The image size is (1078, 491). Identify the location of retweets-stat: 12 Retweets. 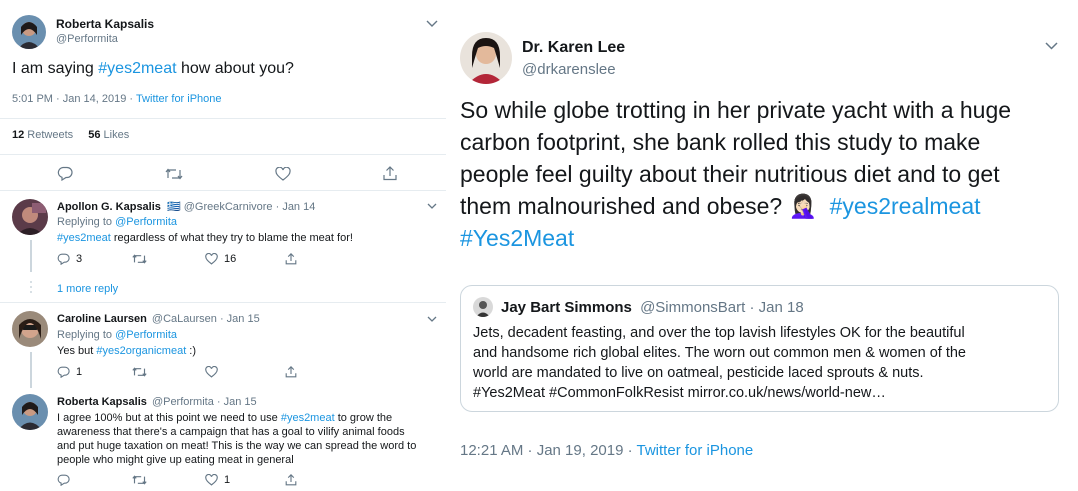
(42, 135).